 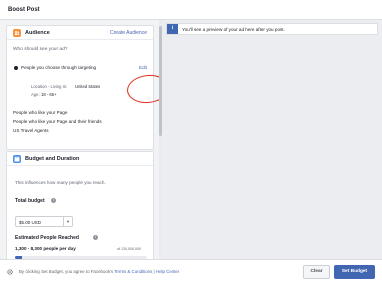 I want to click on gear-icon, so click(x=10, y=272).